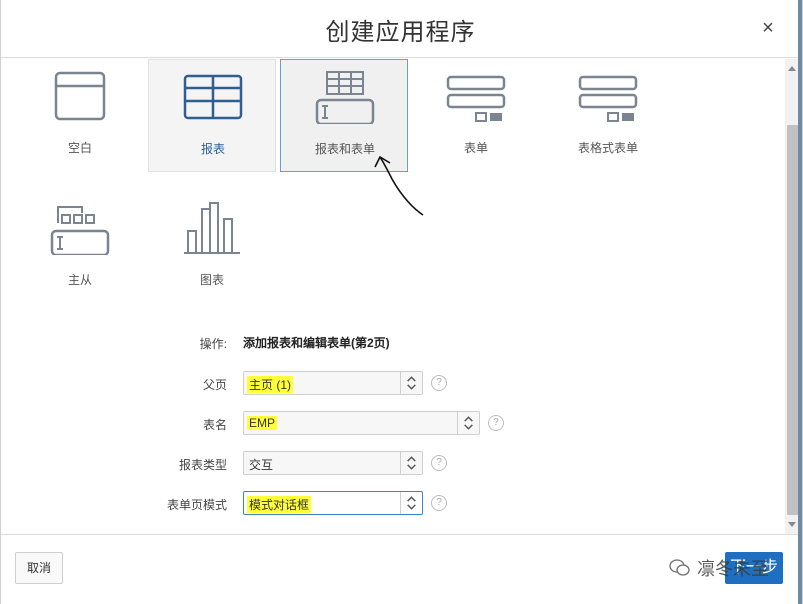 Image resolution: width=803 pixels, height=604 pixels. What do you see at coordinates (79, 280) in the screenshot?
I see `tile-label: 主从` at bounding box center [79, 280].